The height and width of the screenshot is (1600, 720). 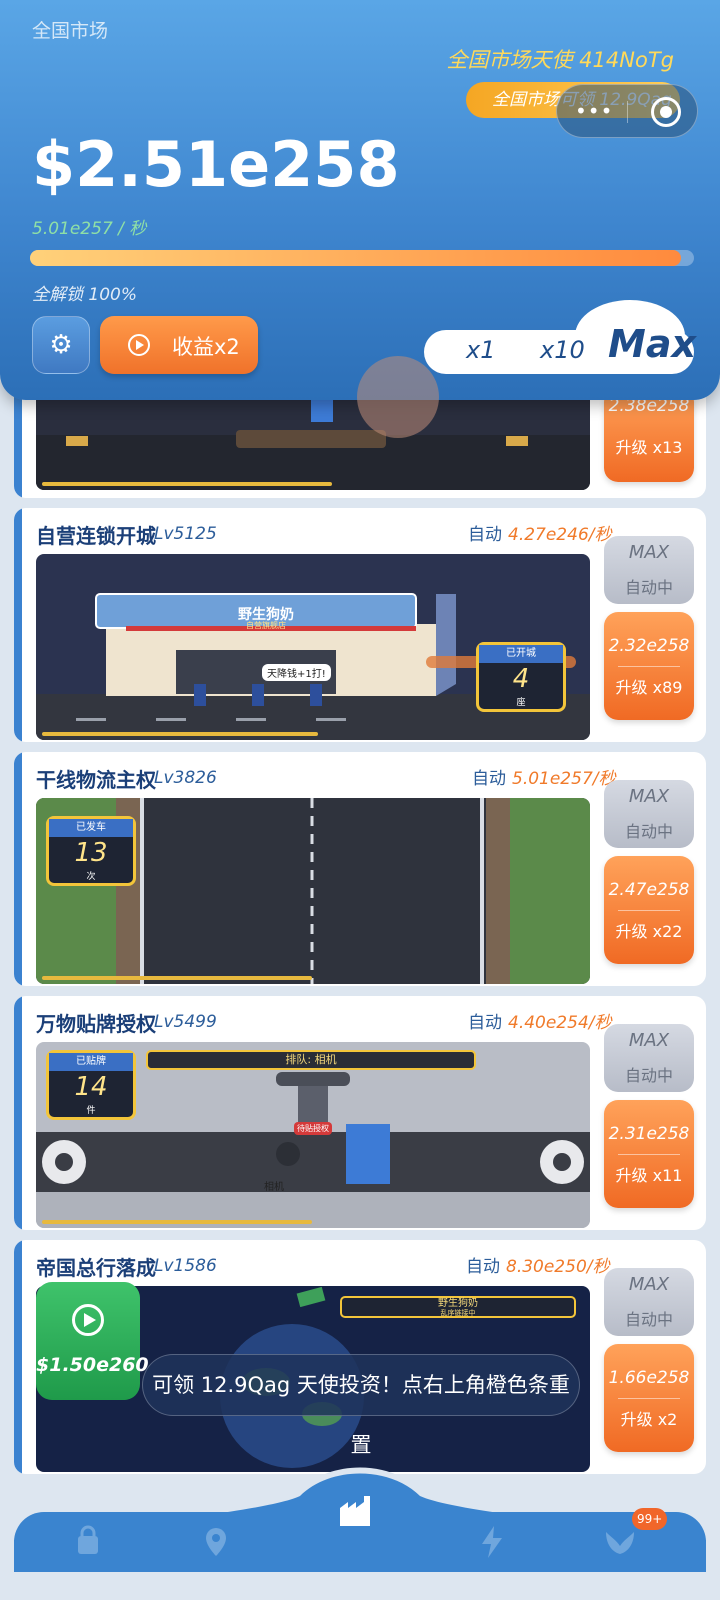 I want to click on boost-x2-button: 收益x2, so click(x=179, y=345).